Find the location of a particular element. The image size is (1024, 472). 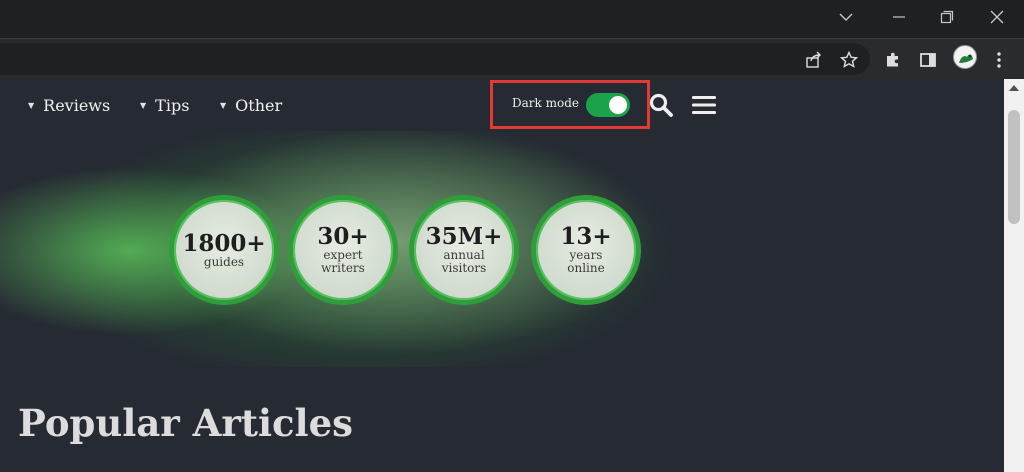

tab-search-button is located at coordinates (846, 17).